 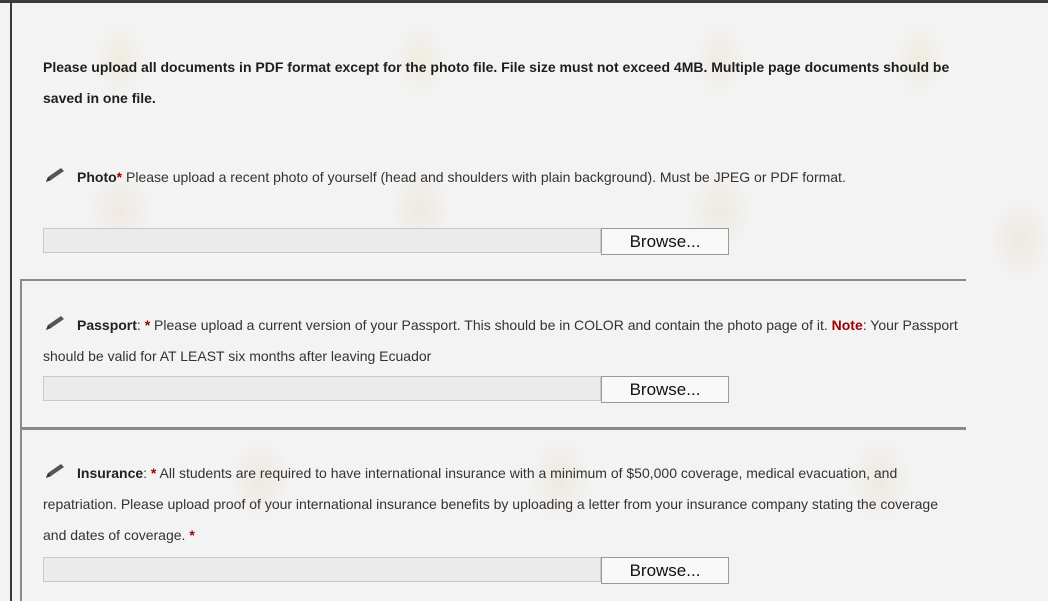 What do you see at coordinates (110, 473) in the screenshot?
I see `insurance-title: Insurance` at bounding box center [110, 473].